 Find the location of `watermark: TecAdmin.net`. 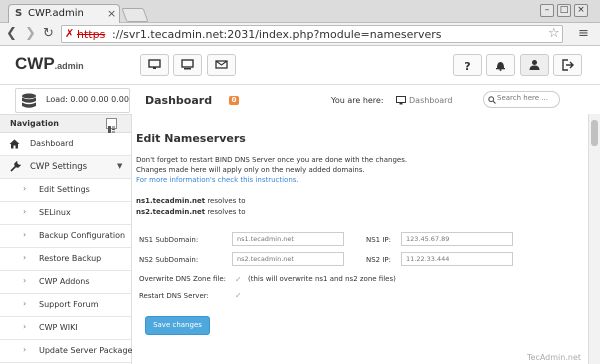

watermark: TecAdmin.net is located at coordinates (554, 357).